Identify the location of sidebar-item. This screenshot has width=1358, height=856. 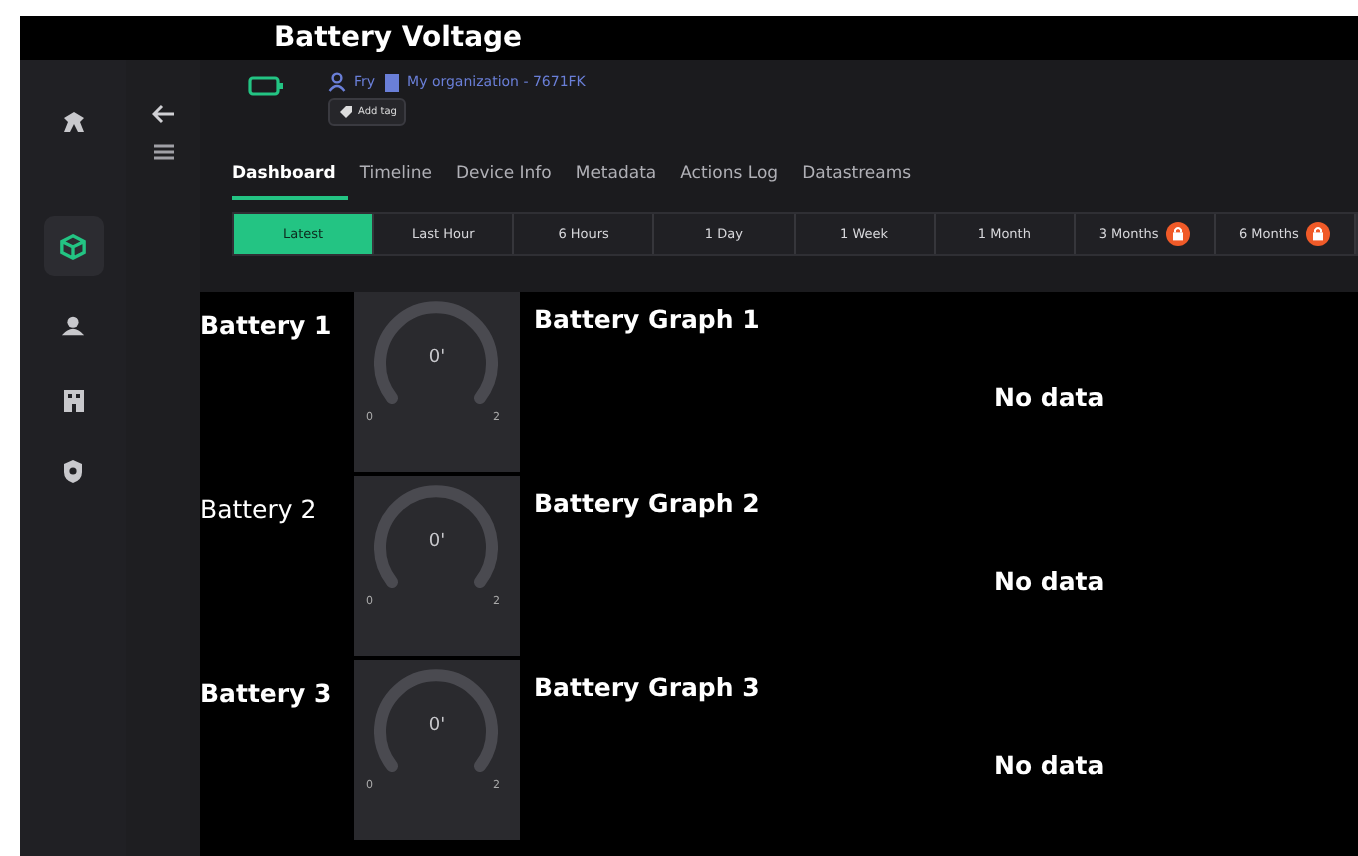
(73, 246).